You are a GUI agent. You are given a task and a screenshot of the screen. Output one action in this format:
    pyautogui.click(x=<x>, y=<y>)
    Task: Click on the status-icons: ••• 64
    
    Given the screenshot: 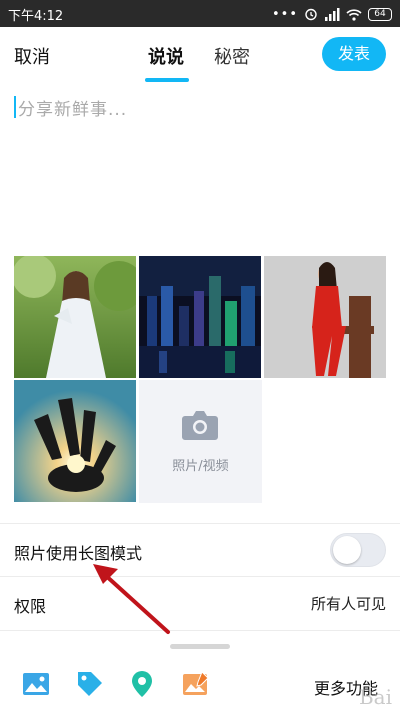 What is the action you would take?
    pyautogui.click(x=332, y=14)
    